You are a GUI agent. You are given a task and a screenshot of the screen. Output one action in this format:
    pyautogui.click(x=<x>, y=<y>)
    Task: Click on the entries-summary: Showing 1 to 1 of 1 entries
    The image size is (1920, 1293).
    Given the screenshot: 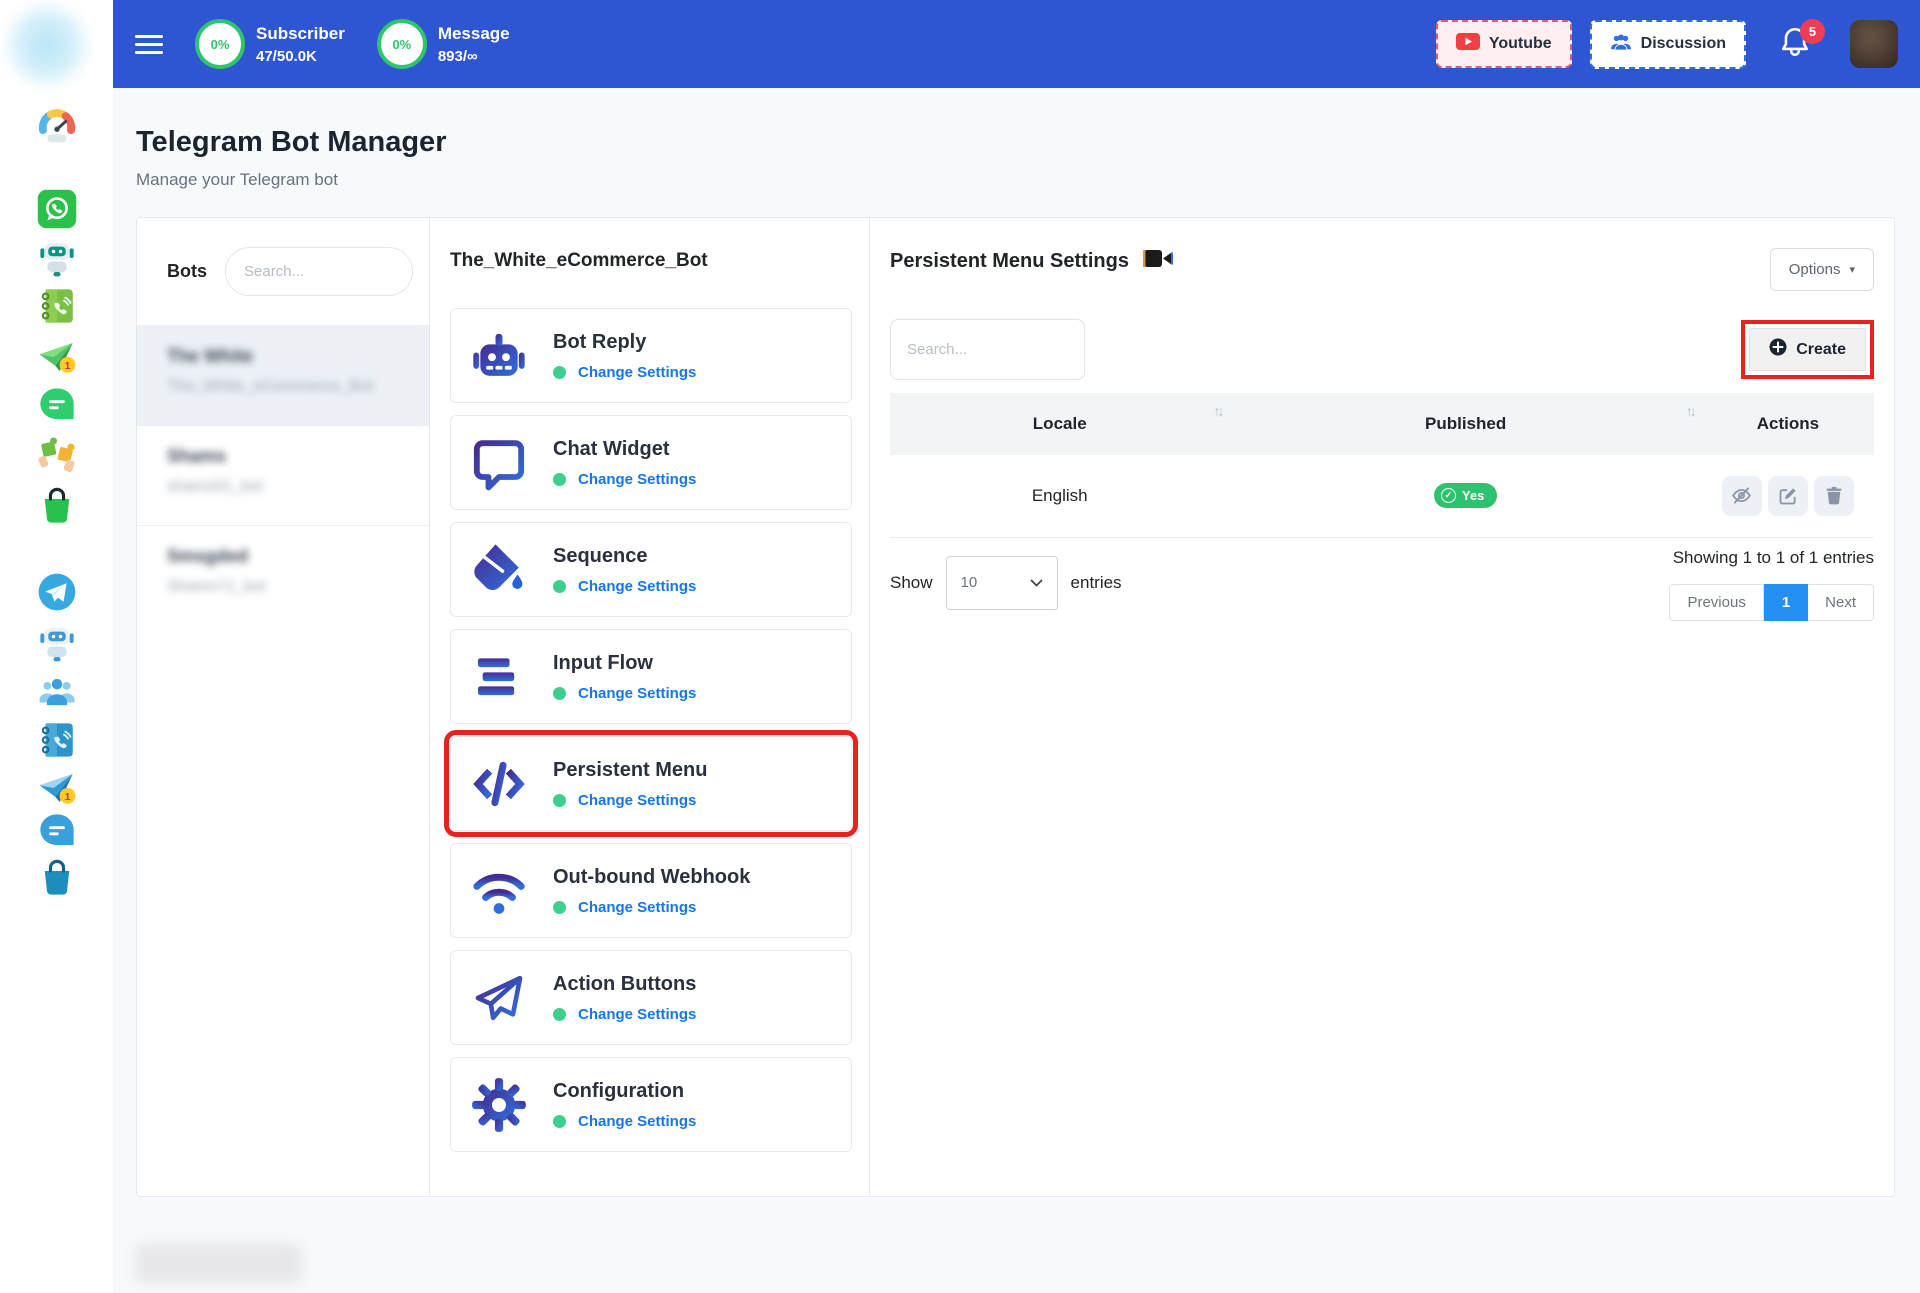 What is the action you would take?
    pyautogui.click(x=1773, y=557)
    